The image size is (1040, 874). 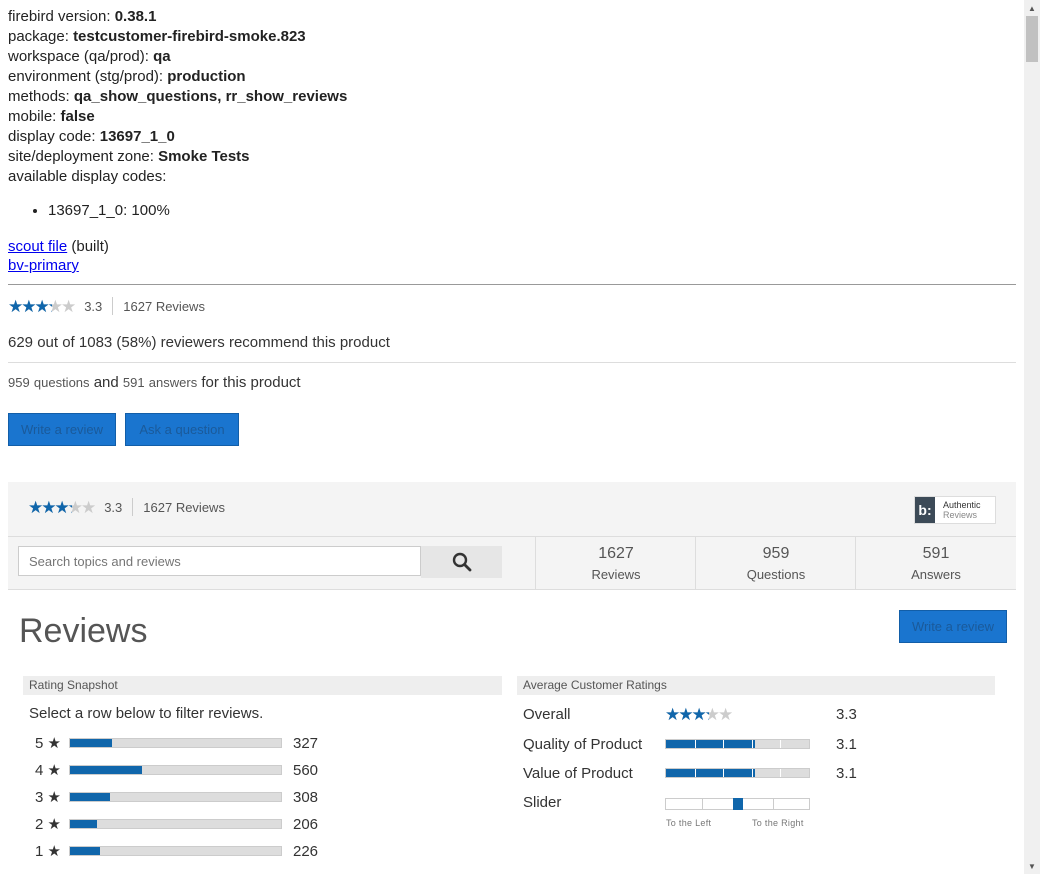 What do you see at coordinates (133, 382) in the screenshot?
I see `answers-count: 591` at bounding box center [133, 382].